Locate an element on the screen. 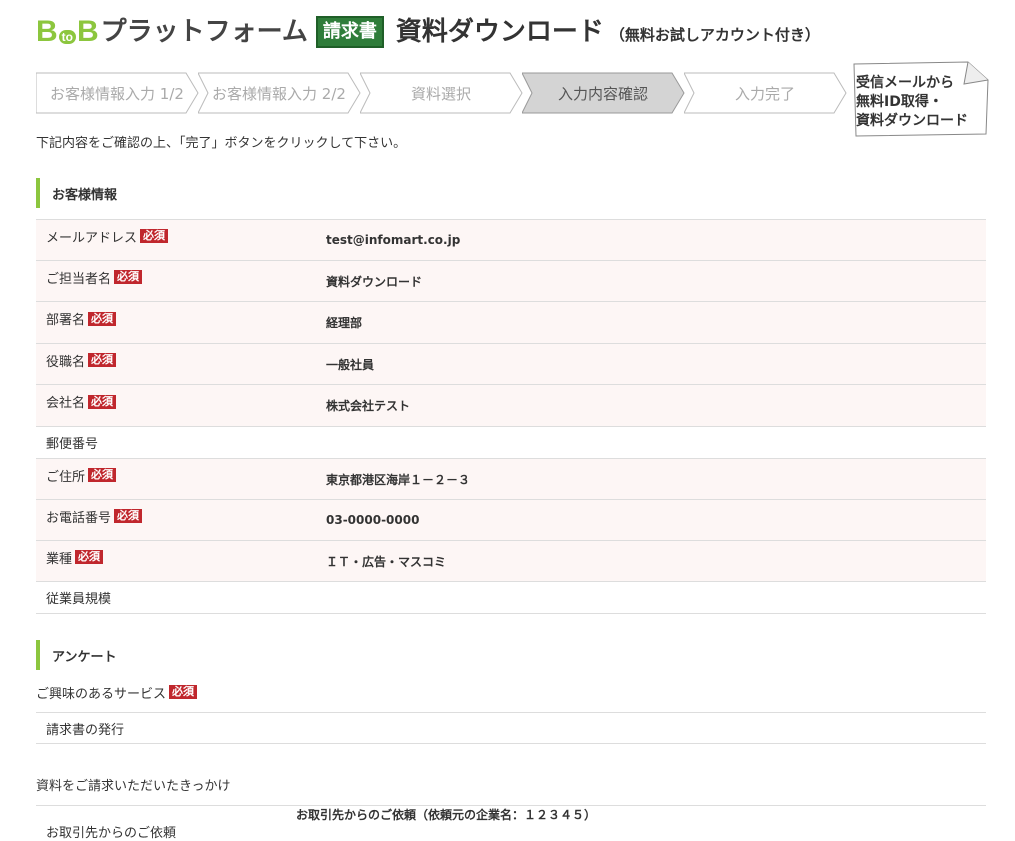 This screenshot has height=841, width=1015. row-value: ＩＴ・広告・マスコミ is located at coordinates (386, 561).